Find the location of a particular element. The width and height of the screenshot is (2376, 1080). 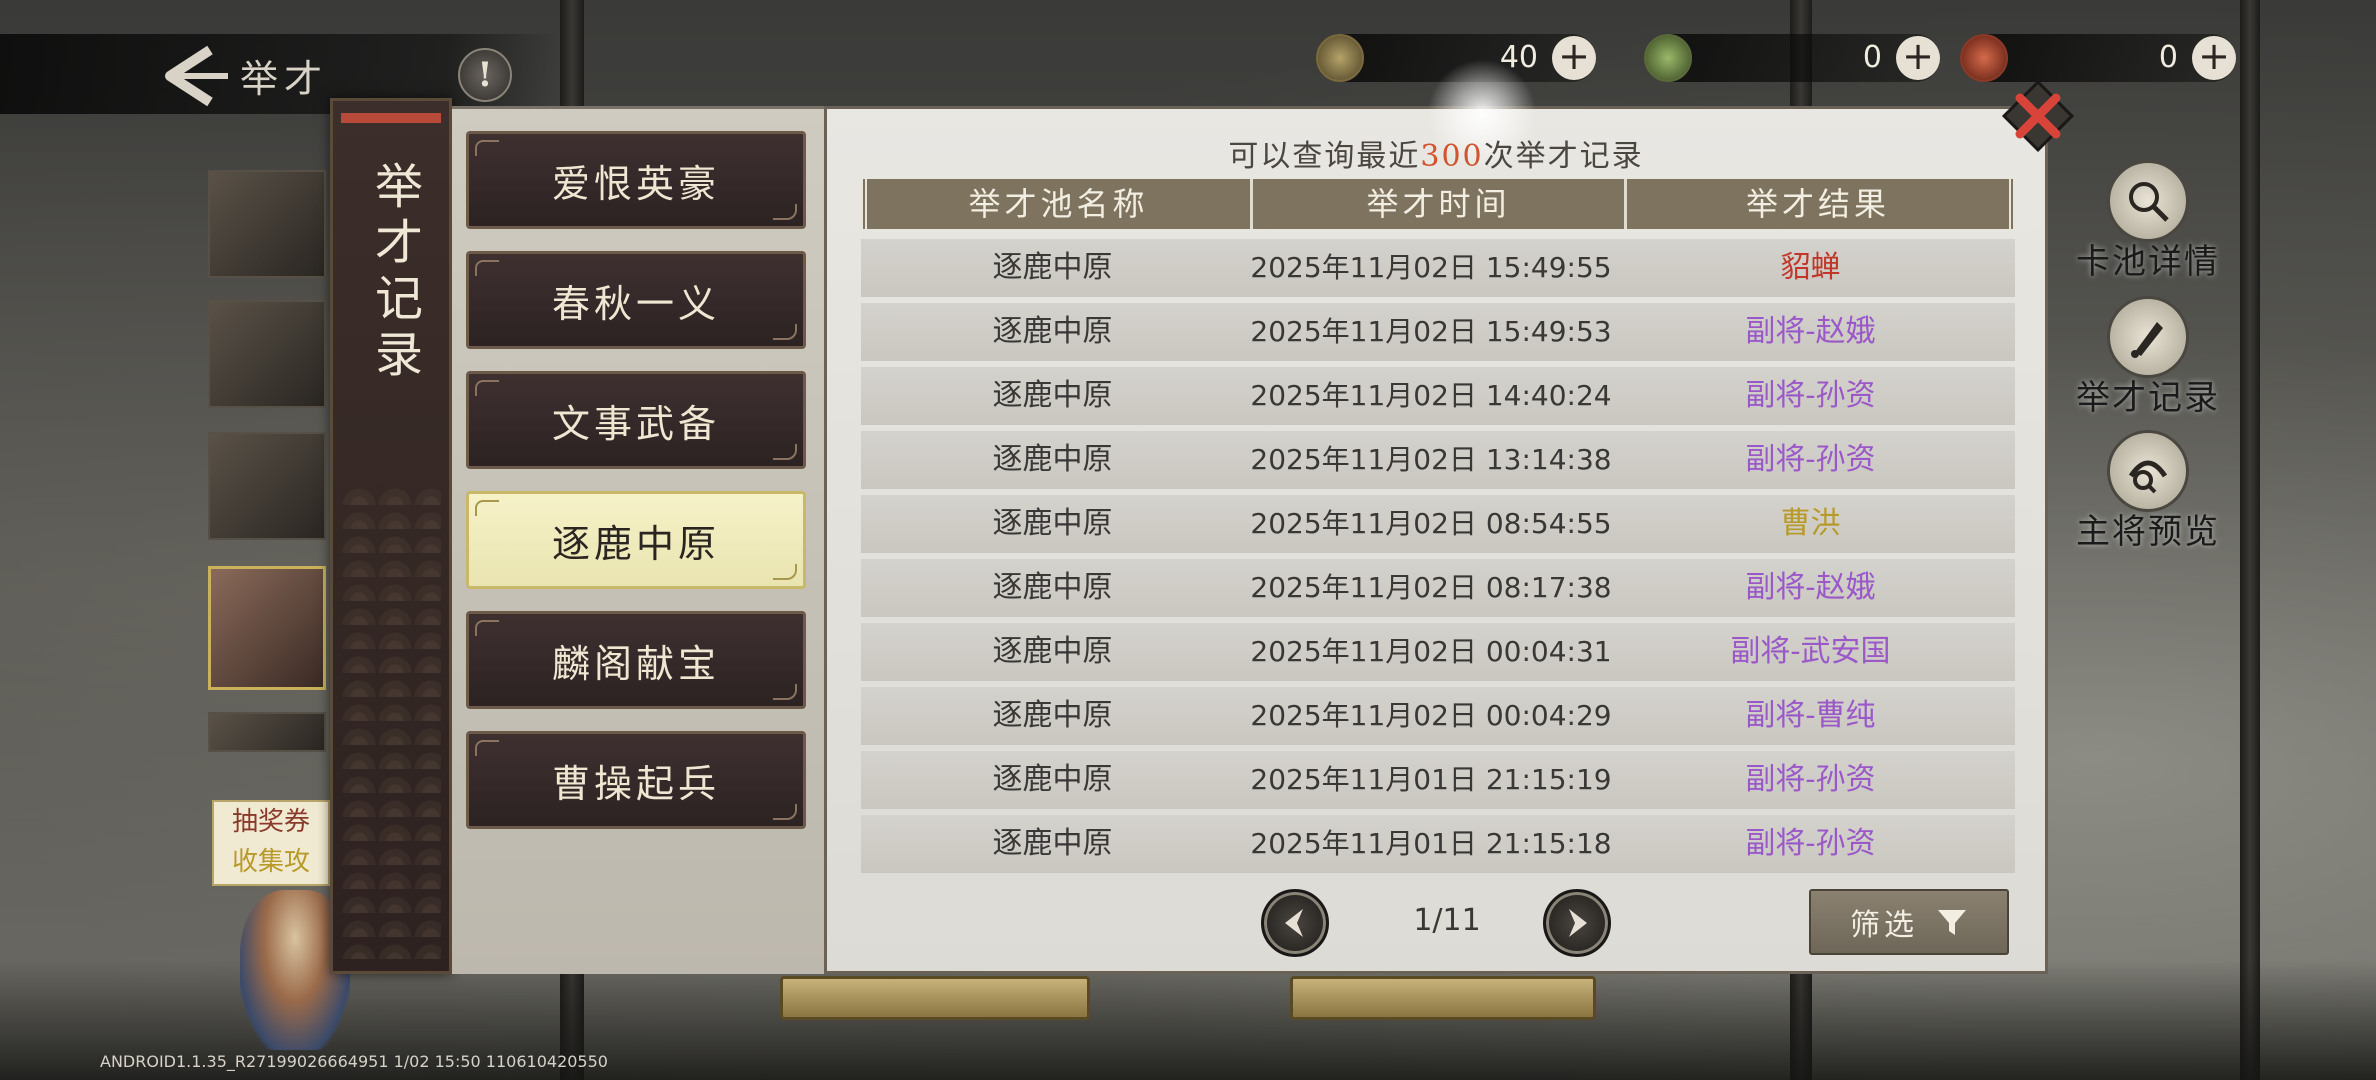

recruit-ten-button is located at coordinates (1443, 998).